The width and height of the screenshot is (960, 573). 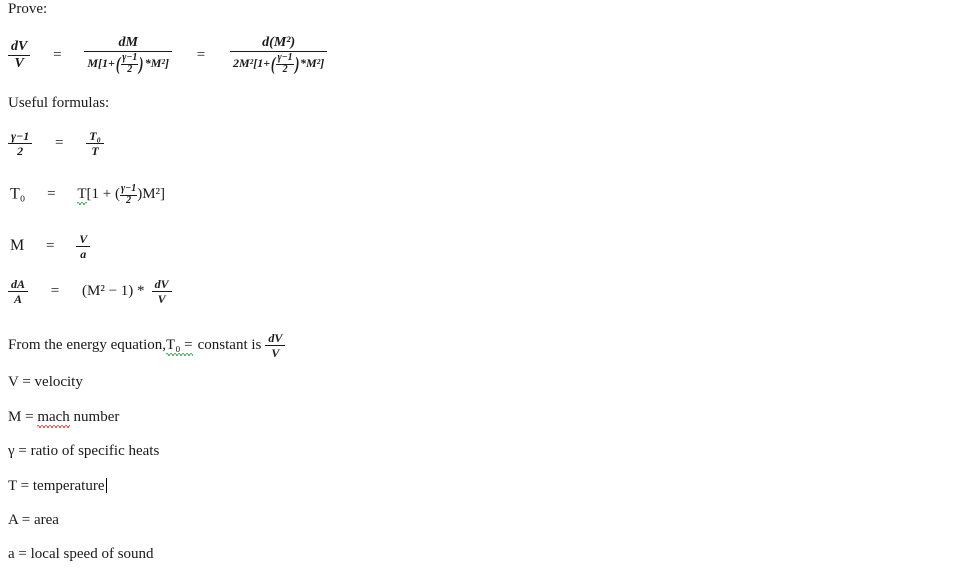 I want to click on grammar-flagged-phrase: T₀ =, so click(x=179, y=347).